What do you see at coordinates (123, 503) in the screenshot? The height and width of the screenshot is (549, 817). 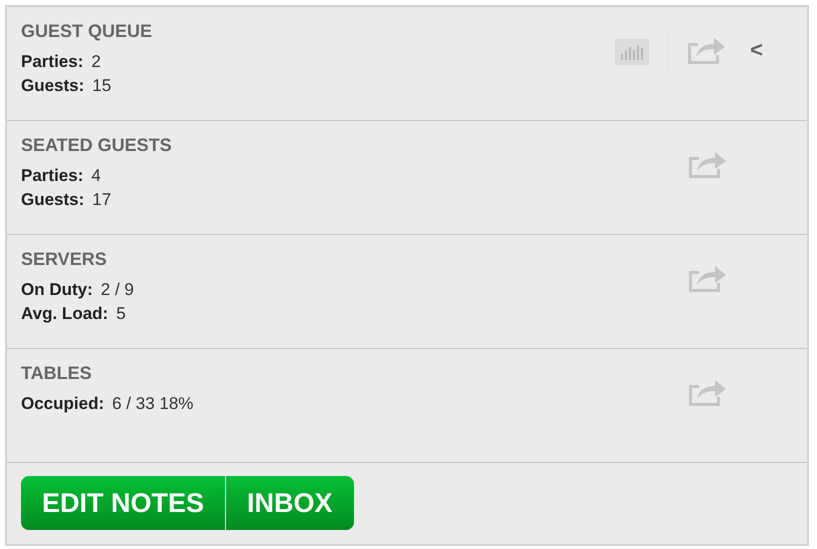 I see `action-button: EDIT NOTES` at bounding box center [123, 503].